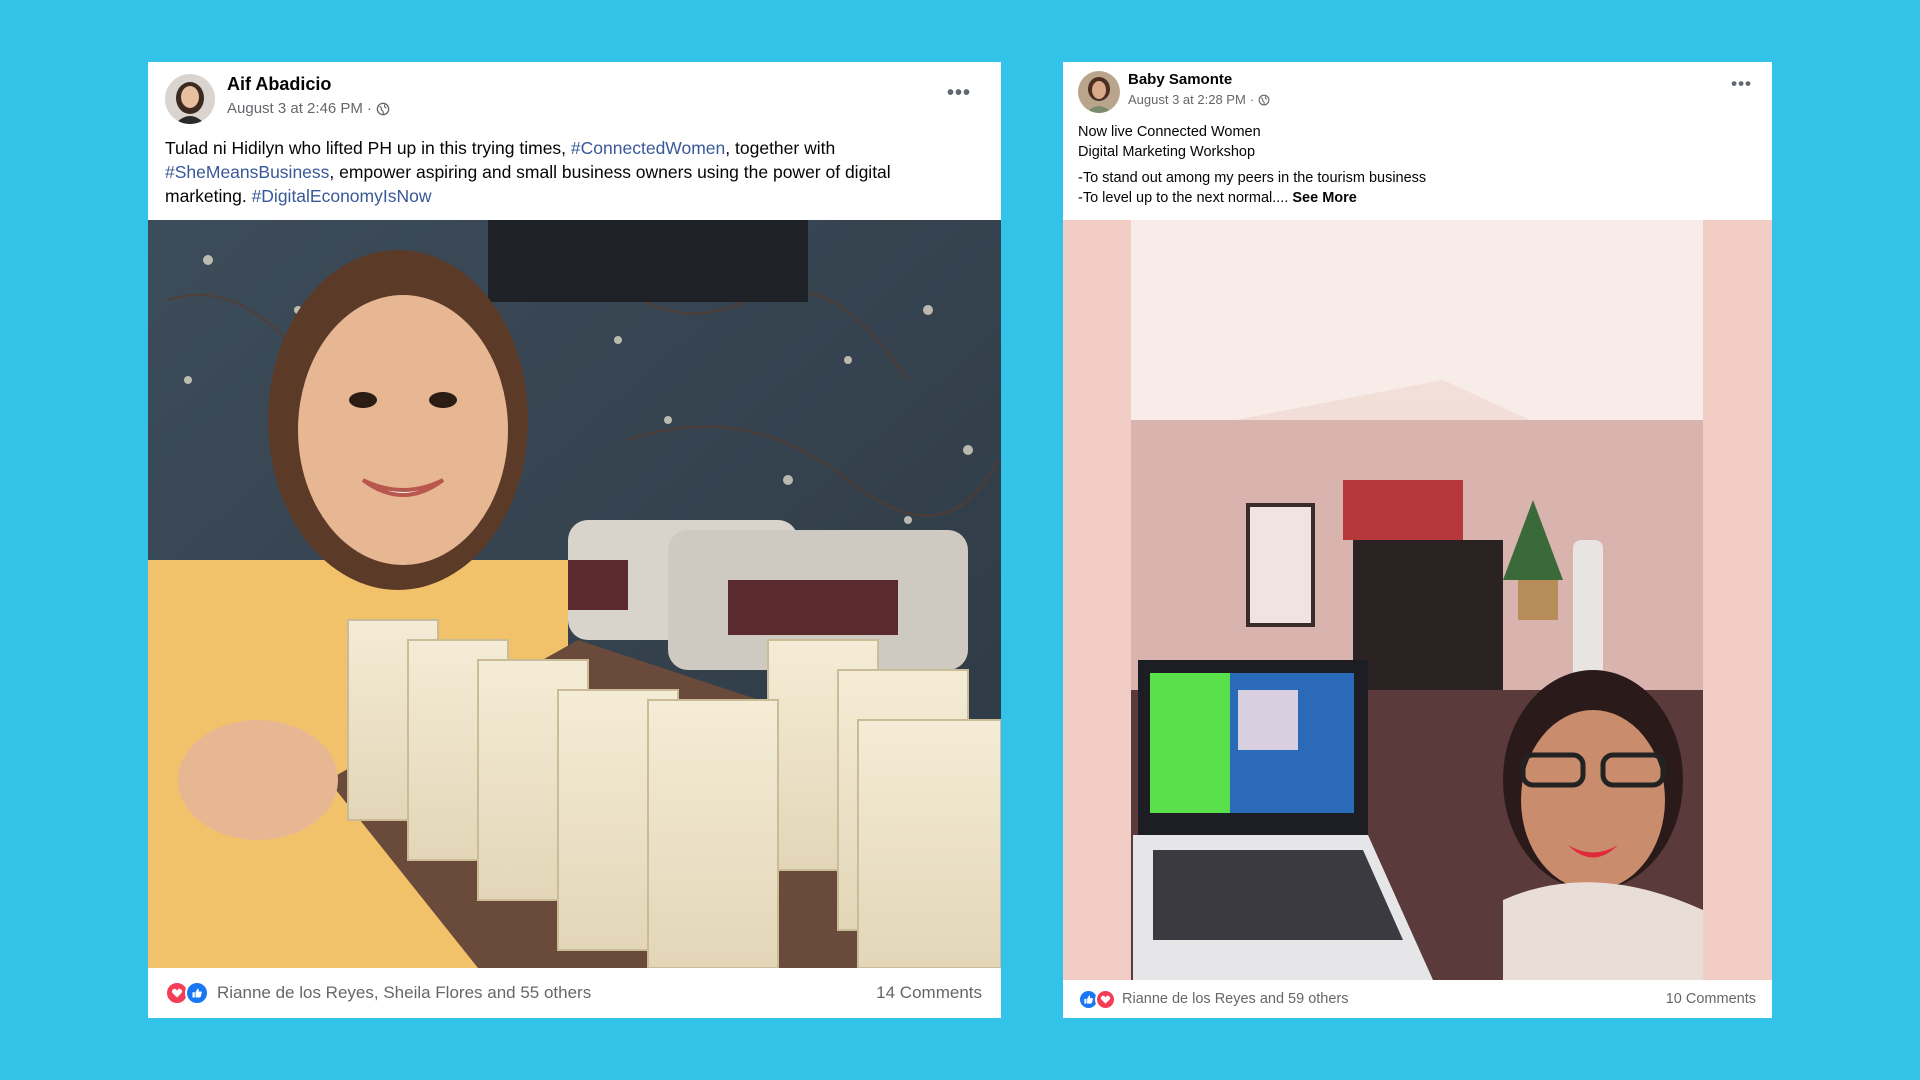 Image resolution: width=1920 pixels, height=1080 pixels. What do you see at coordinates (247, 172) in the screenshot?
I see `hashtag-link: #SheMeansBusiness` at bounding box center [247, 172].